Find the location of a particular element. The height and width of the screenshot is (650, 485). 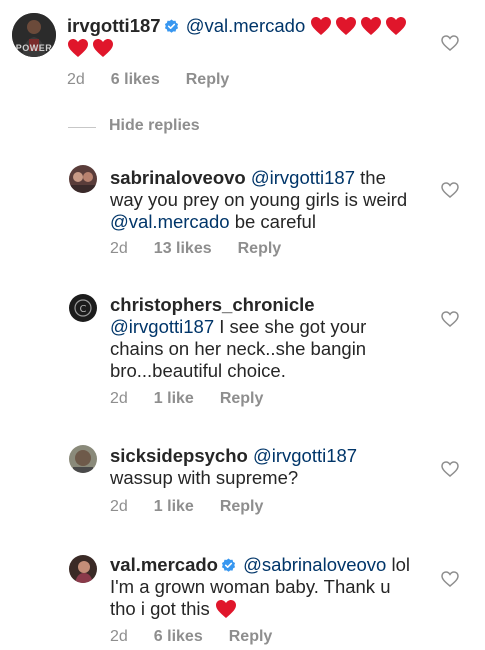

mention-link: @sabrinaloveovo is located at coordinates (314, 564).